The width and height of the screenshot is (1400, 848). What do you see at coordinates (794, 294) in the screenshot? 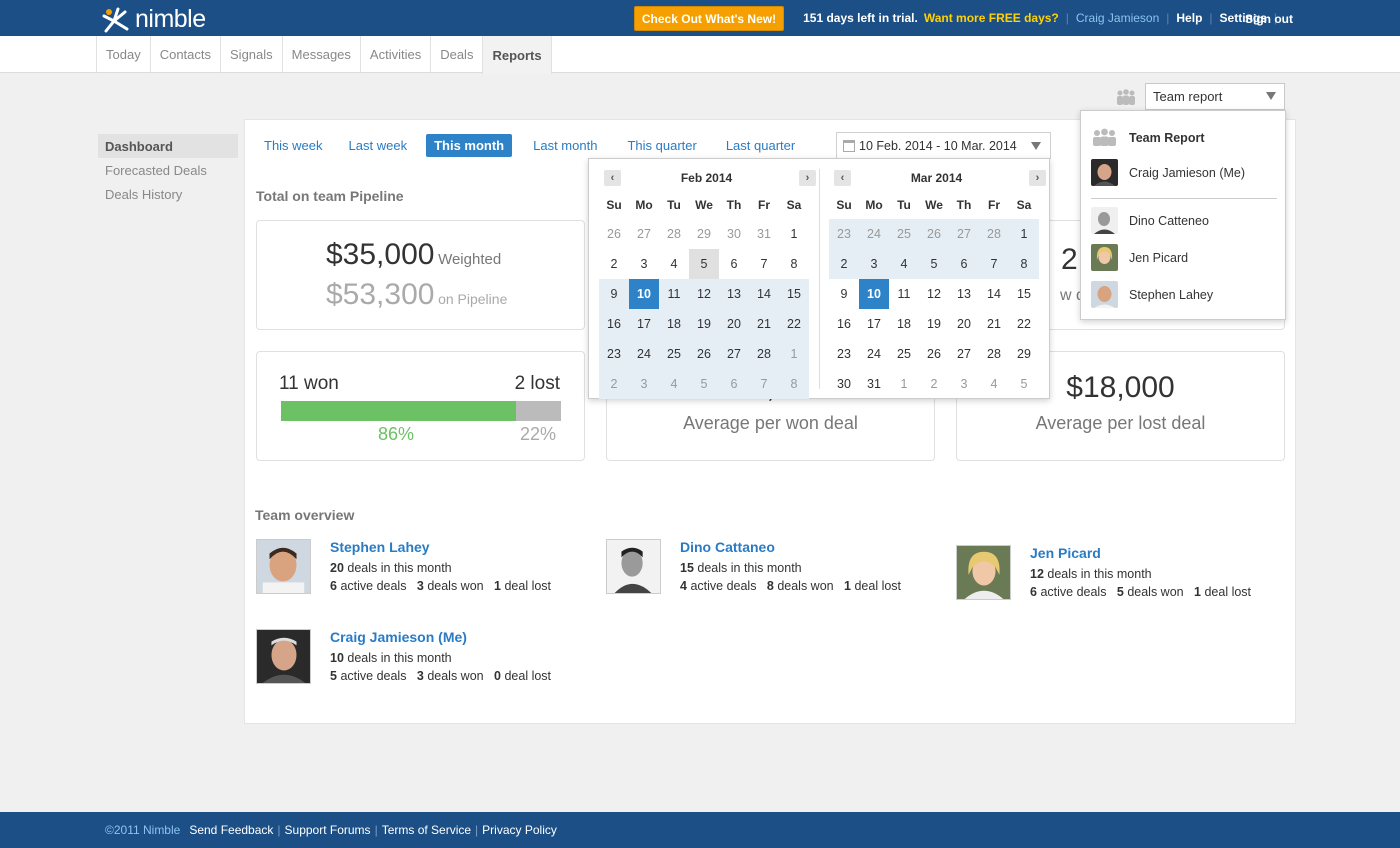
I see `calendar-day: 15` at bounding box center [794, 294].